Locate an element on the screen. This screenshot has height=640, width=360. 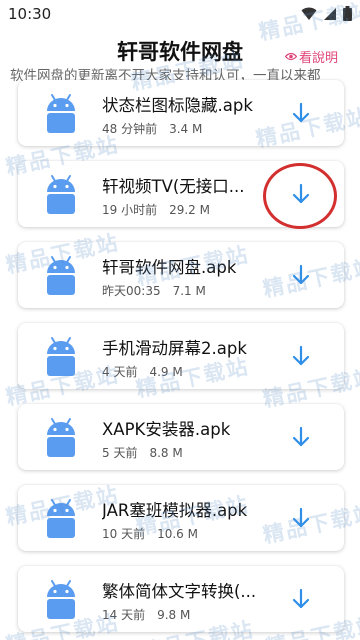
file-time: 10 天前 is located at coordinates (124, 534).